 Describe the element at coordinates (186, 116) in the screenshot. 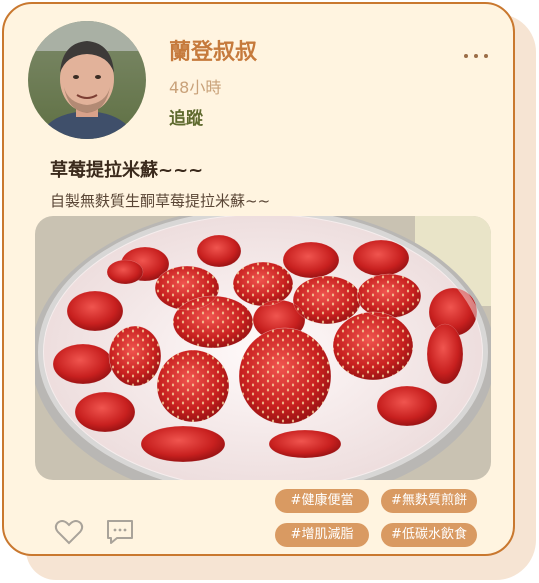

I see `follow-button: 追蹤` at that location.